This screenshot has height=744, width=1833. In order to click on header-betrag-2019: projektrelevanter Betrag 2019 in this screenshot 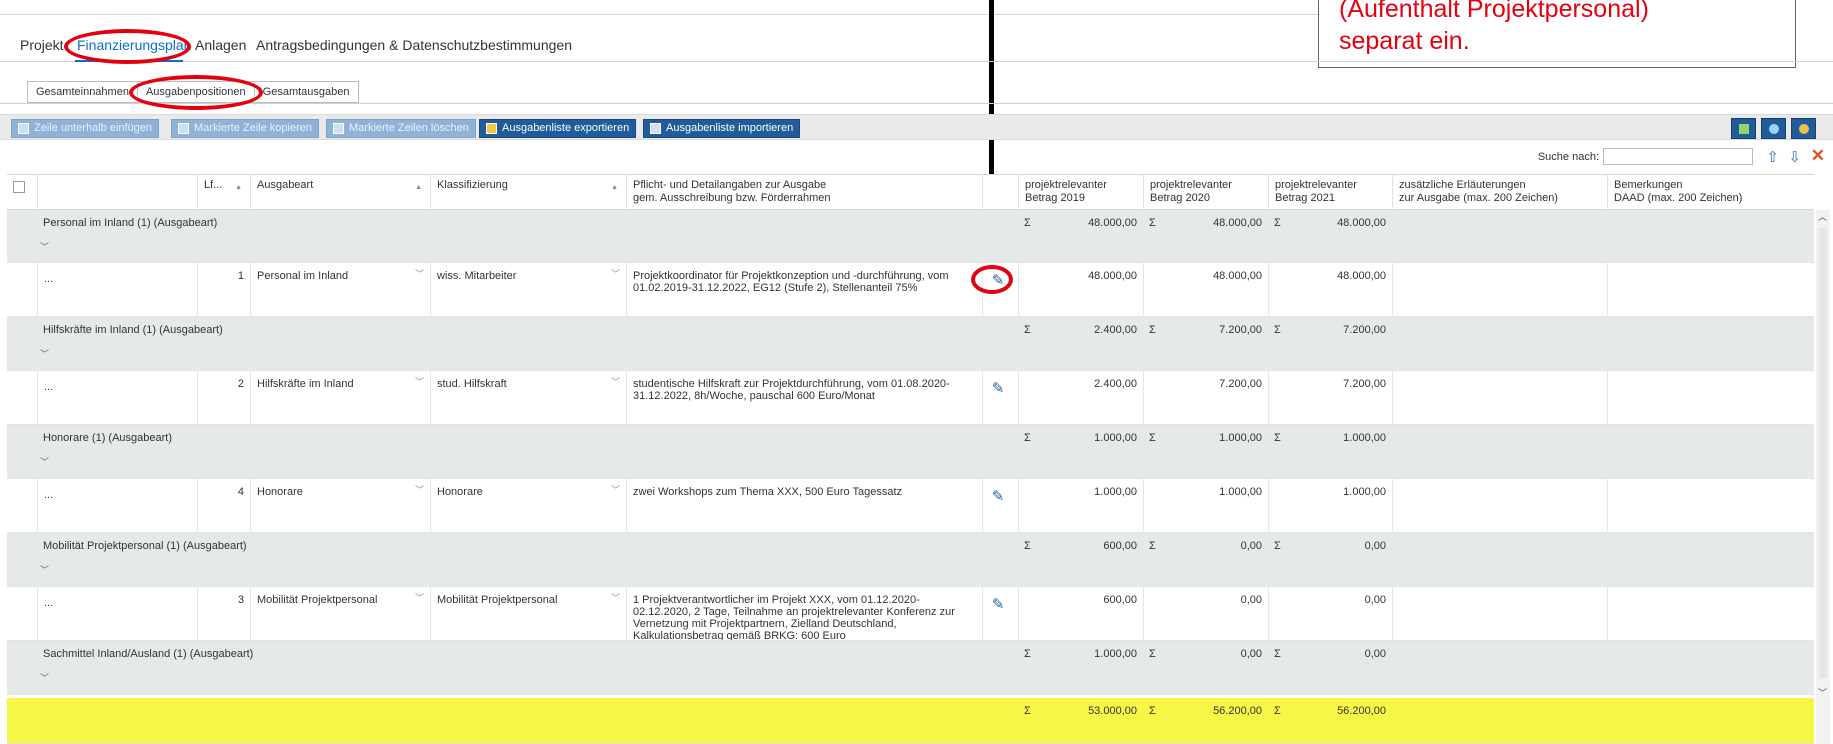, I will do `click(1080, 193)`.